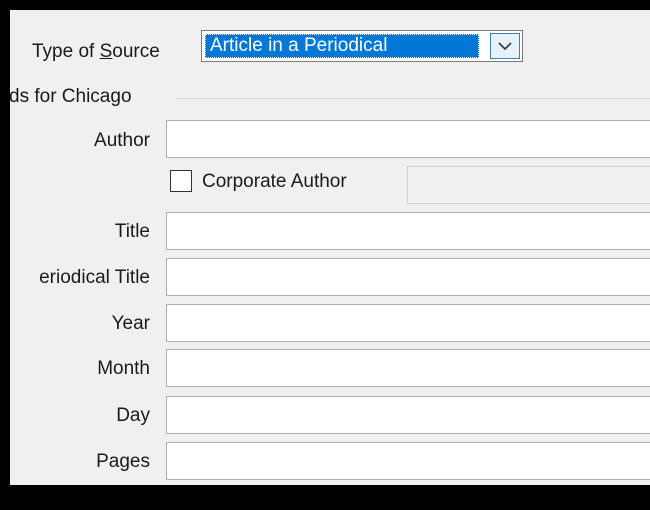  I want to click on title-field, so click(408, 231).